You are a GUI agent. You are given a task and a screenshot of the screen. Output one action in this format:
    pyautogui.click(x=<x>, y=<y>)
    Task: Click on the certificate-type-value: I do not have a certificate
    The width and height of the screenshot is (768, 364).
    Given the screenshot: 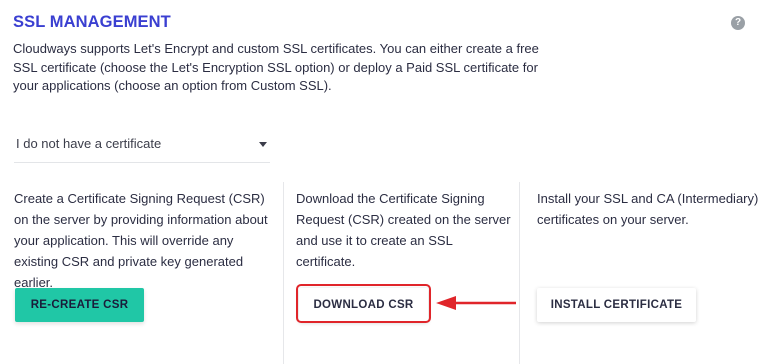 What is the action you would take?
    pyautogui.click(x=89, y=143)
    